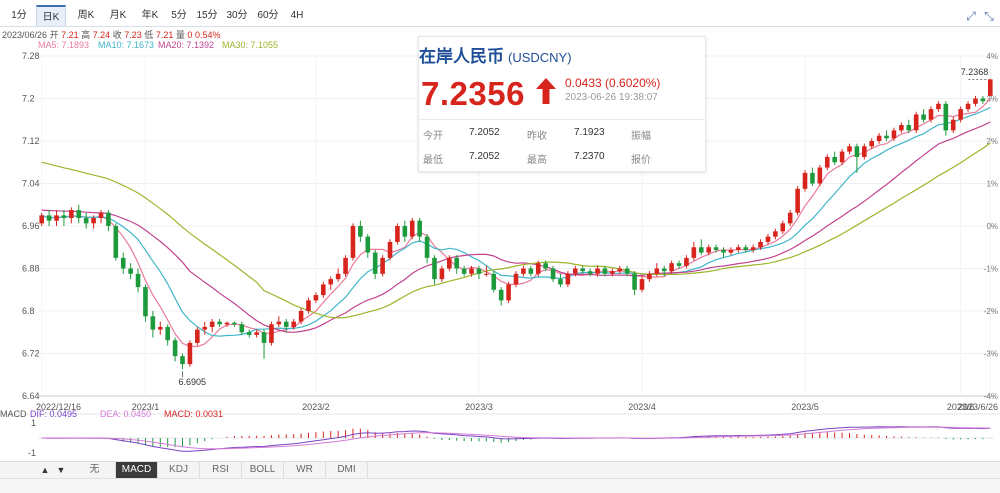 This screenshot has height=493, width=1000. Describe the element at coordinates (347, 470) in the screenshot. I see `indicator-tab-6: DMI` at that location.